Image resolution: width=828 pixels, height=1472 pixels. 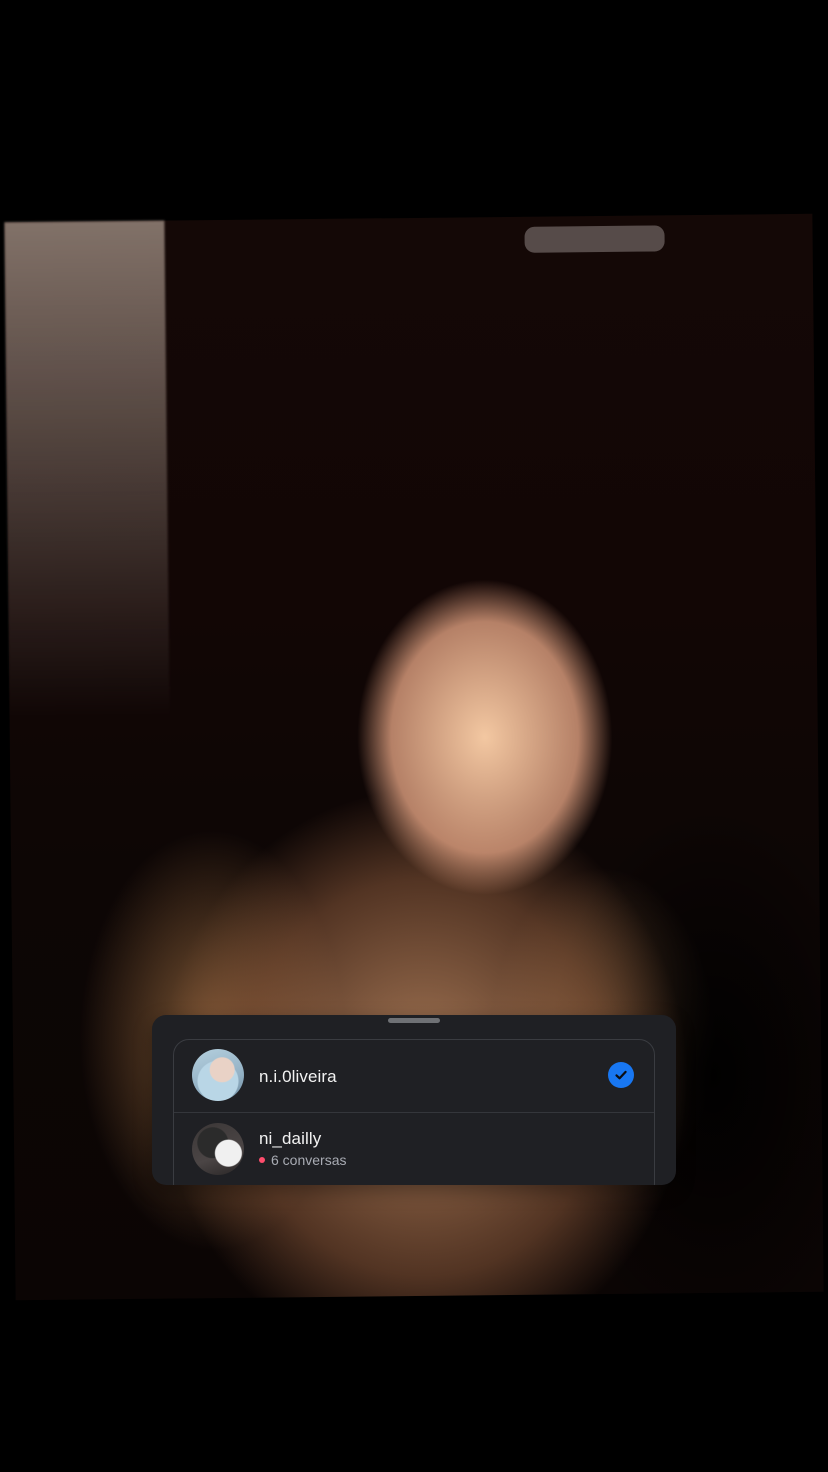 I want to click on account-list: n.i.0liveira ni_dailly 6 conversas, so click(x=414, y=1112).